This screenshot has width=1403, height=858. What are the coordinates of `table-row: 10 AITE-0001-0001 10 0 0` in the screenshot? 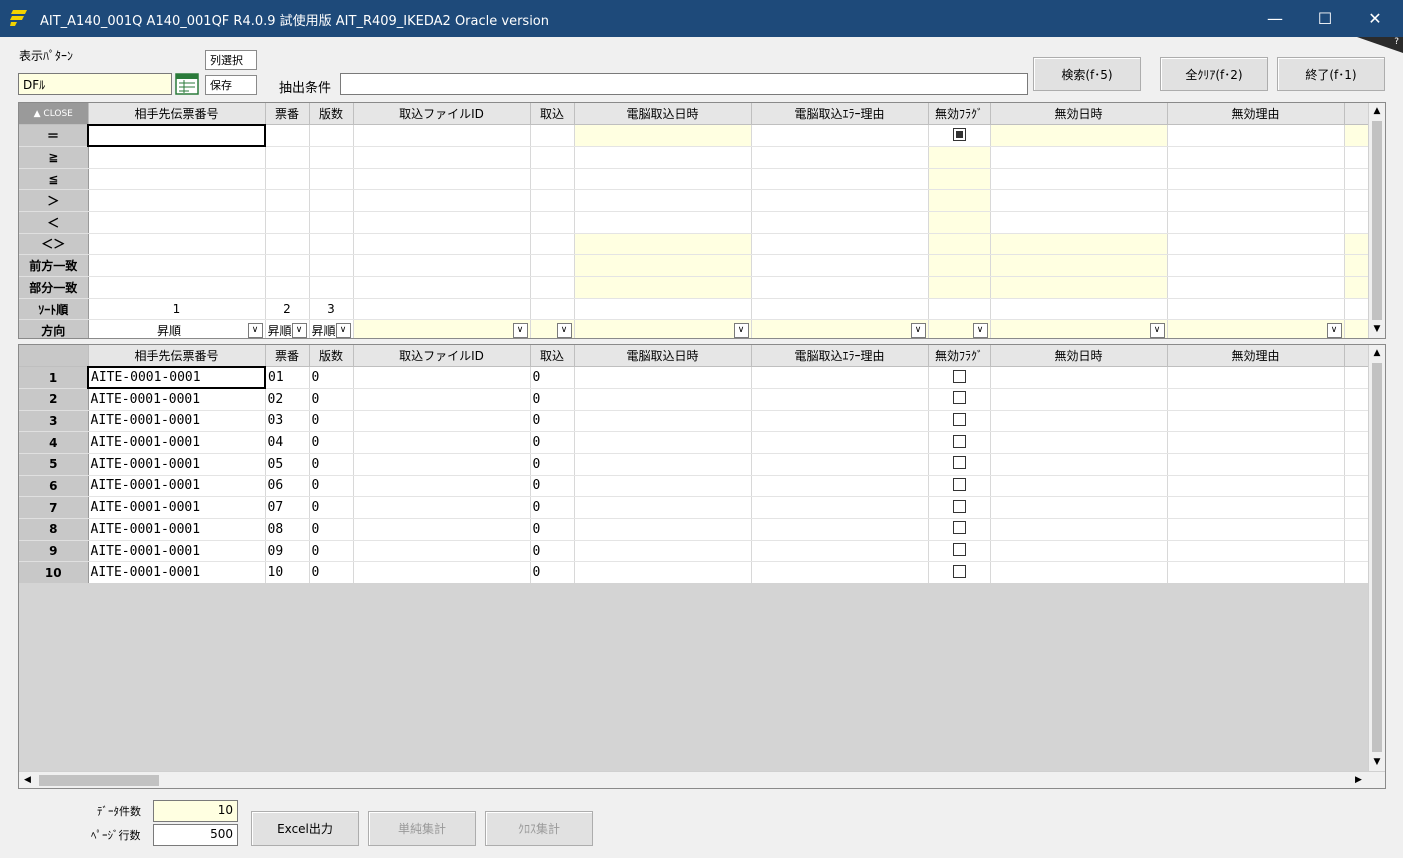 It's located at (694, 573).